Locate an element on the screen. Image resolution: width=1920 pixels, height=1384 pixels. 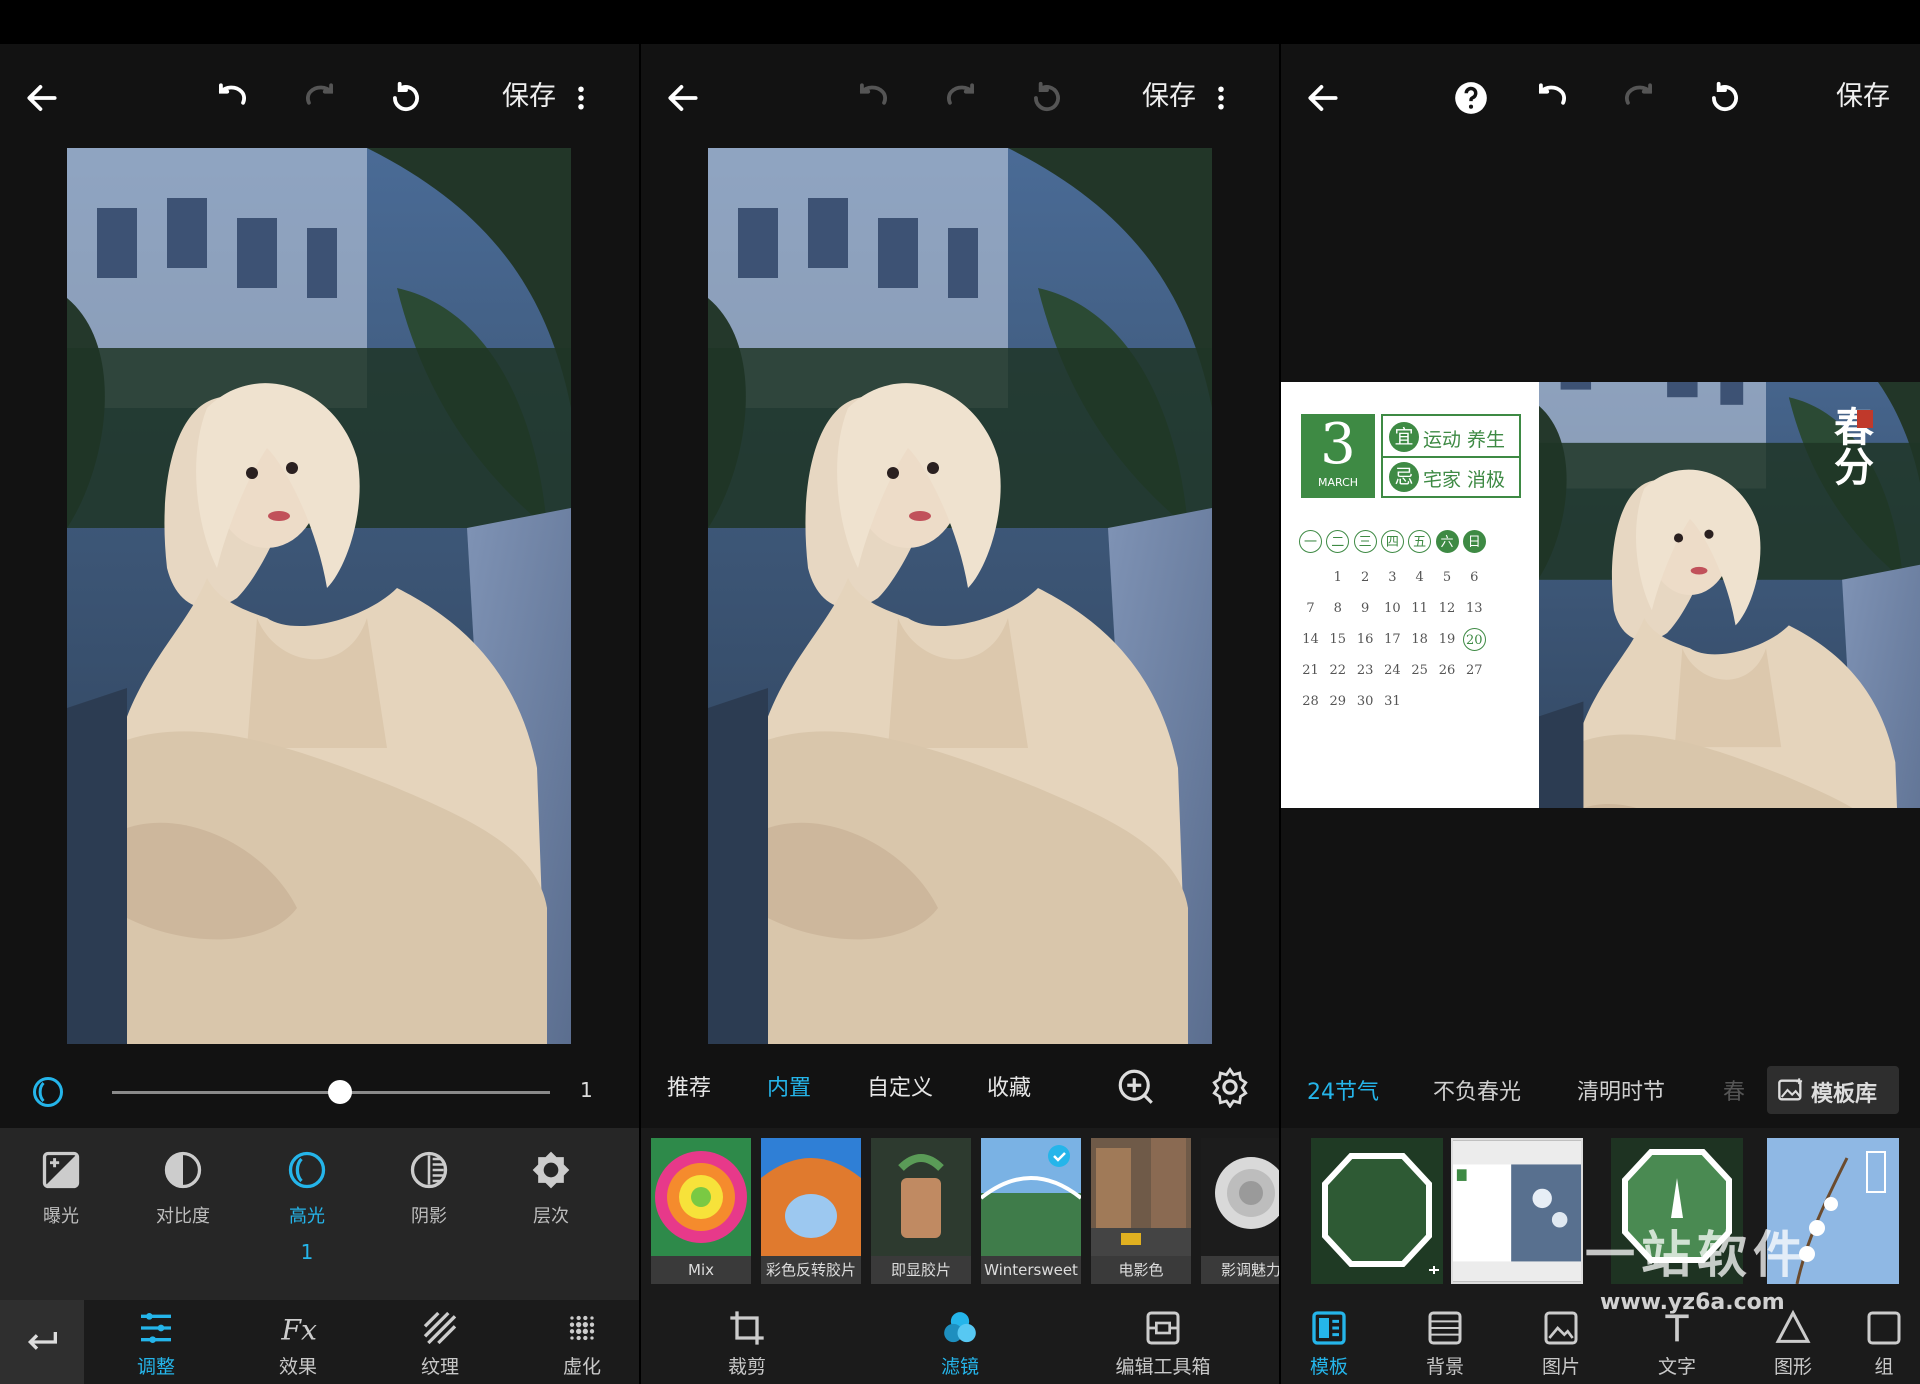
nav-group: 组 is located at coordinates (1884, 1343).